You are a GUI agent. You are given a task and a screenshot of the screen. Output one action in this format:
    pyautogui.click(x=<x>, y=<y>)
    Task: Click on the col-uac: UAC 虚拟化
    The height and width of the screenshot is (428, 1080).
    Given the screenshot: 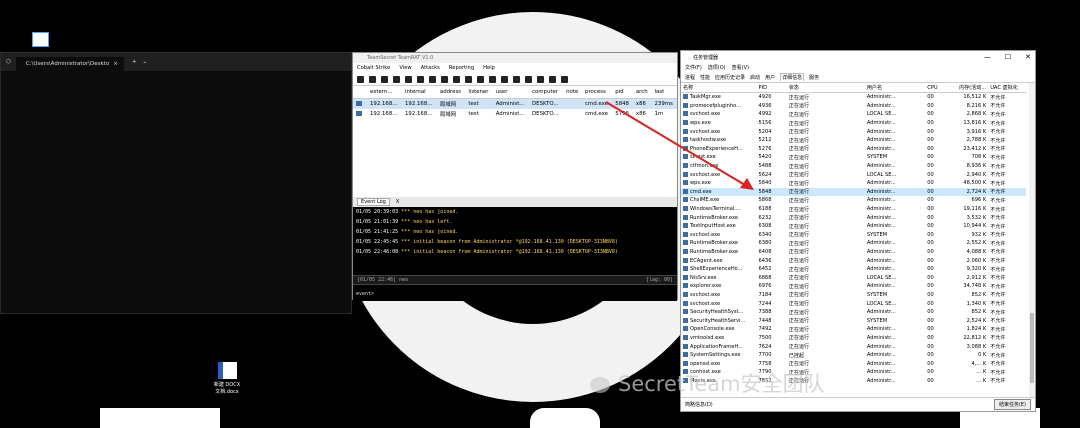 What is the action you would take?
    pyautogui.click(x=1007, y=88)
    